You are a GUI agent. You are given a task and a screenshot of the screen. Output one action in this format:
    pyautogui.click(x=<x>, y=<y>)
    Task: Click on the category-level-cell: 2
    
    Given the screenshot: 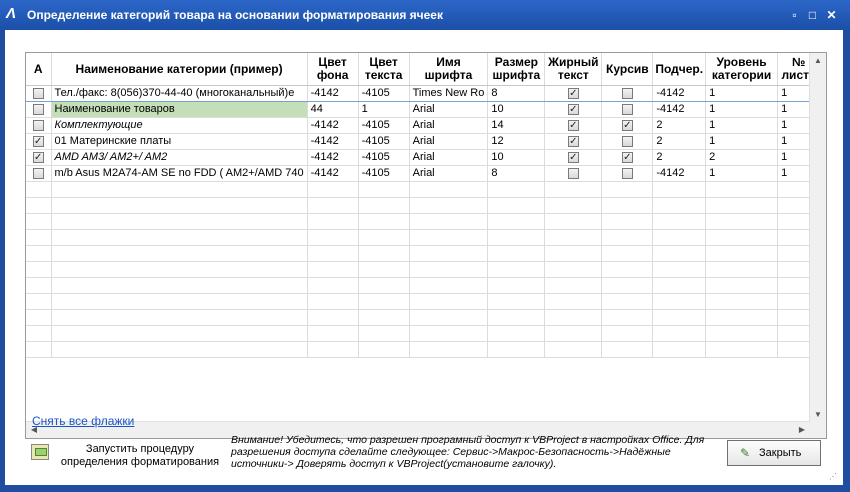 What is the action you would take?
    pyautogui.click(x=742, y=157)
    